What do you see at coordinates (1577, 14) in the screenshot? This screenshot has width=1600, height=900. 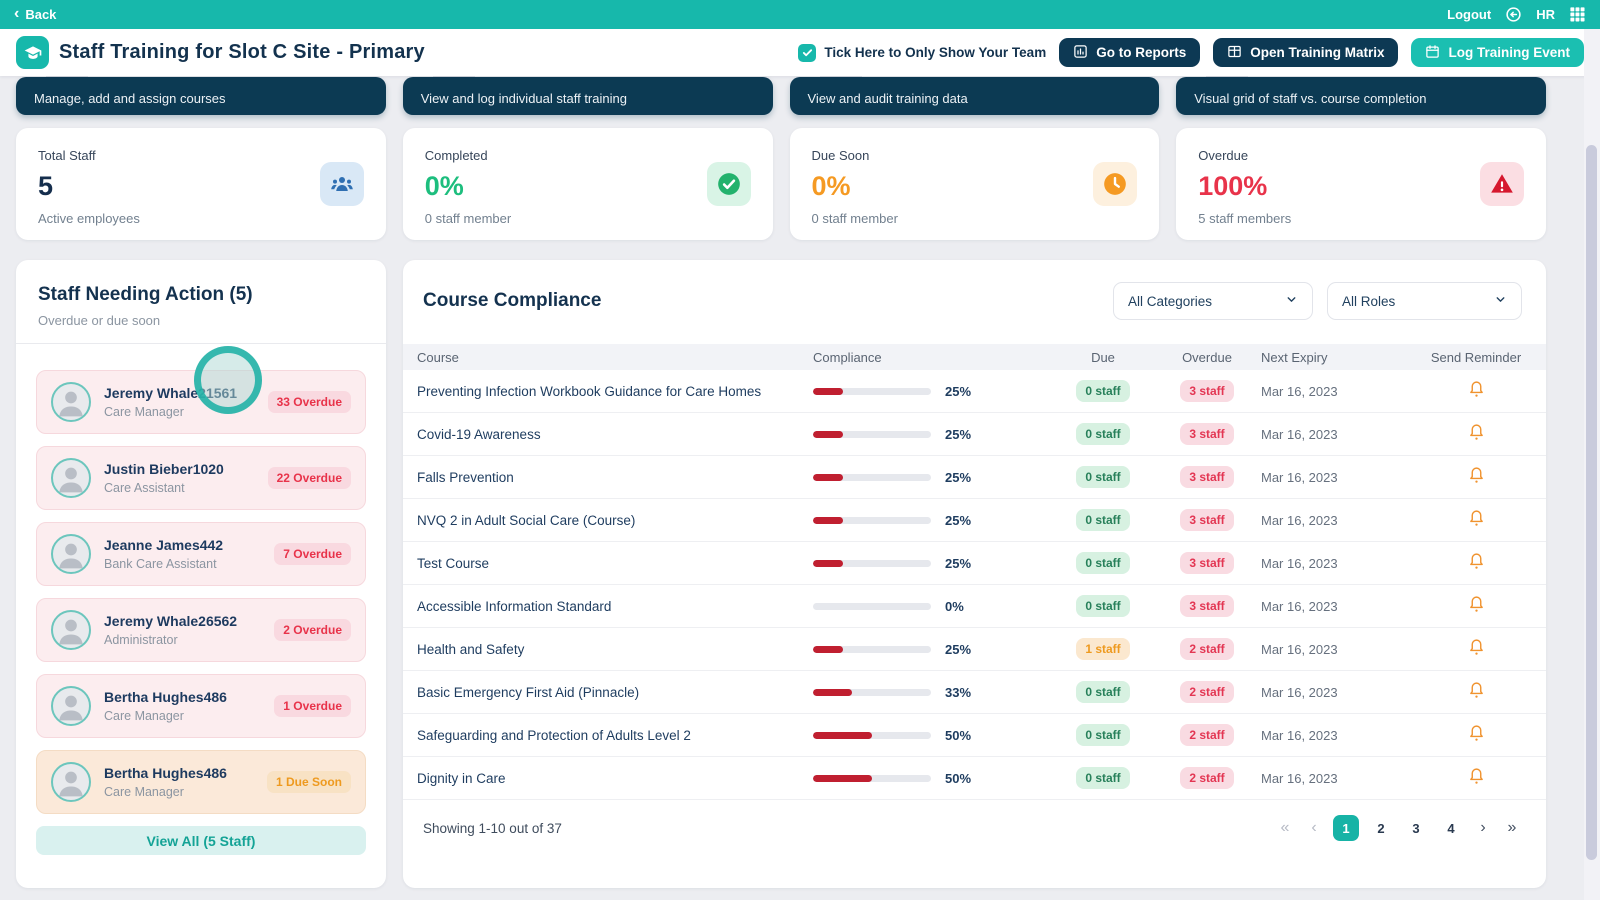 I see `apps-grid-icon` at bounding box center [1577, 14].